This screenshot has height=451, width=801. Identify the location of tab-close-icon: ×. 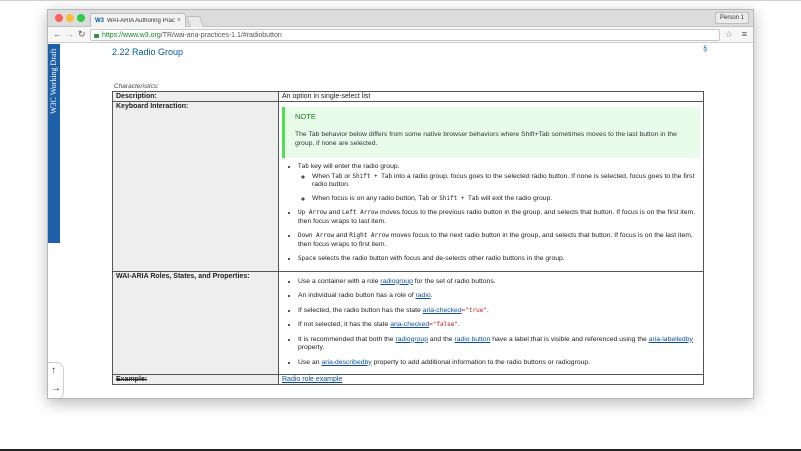
(179, 20).